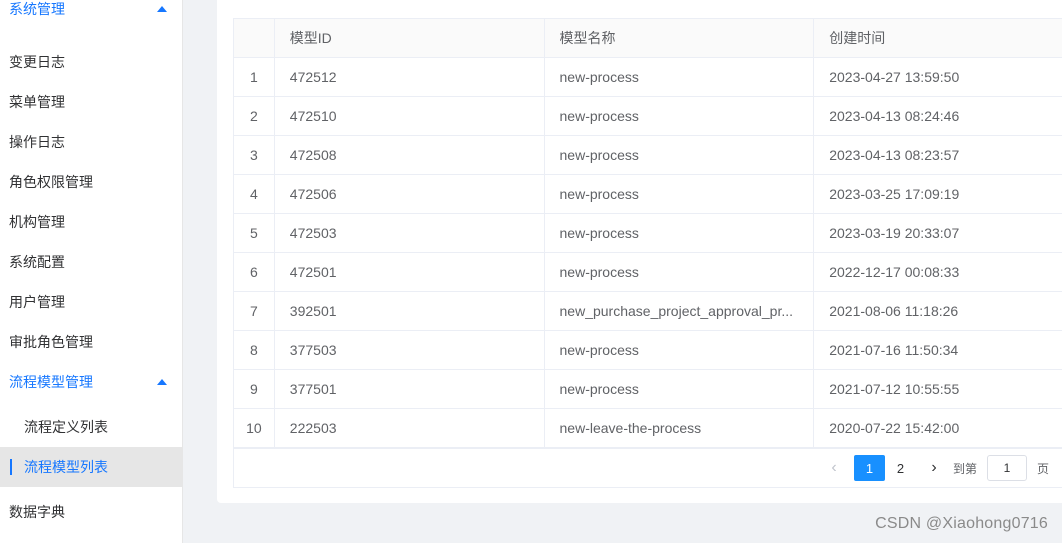  I want to click on header-model-name: 模型名称, so click(680, 38).